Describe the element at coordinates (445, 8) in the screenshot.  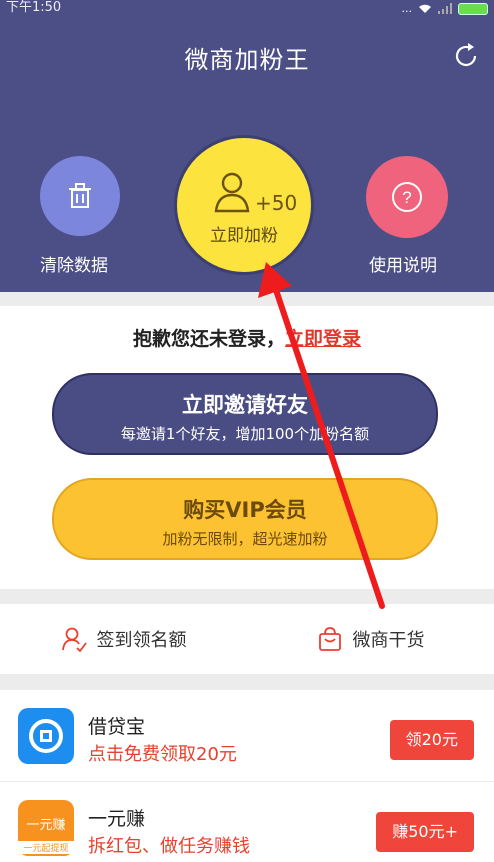
I see `signal-icon` at that location.